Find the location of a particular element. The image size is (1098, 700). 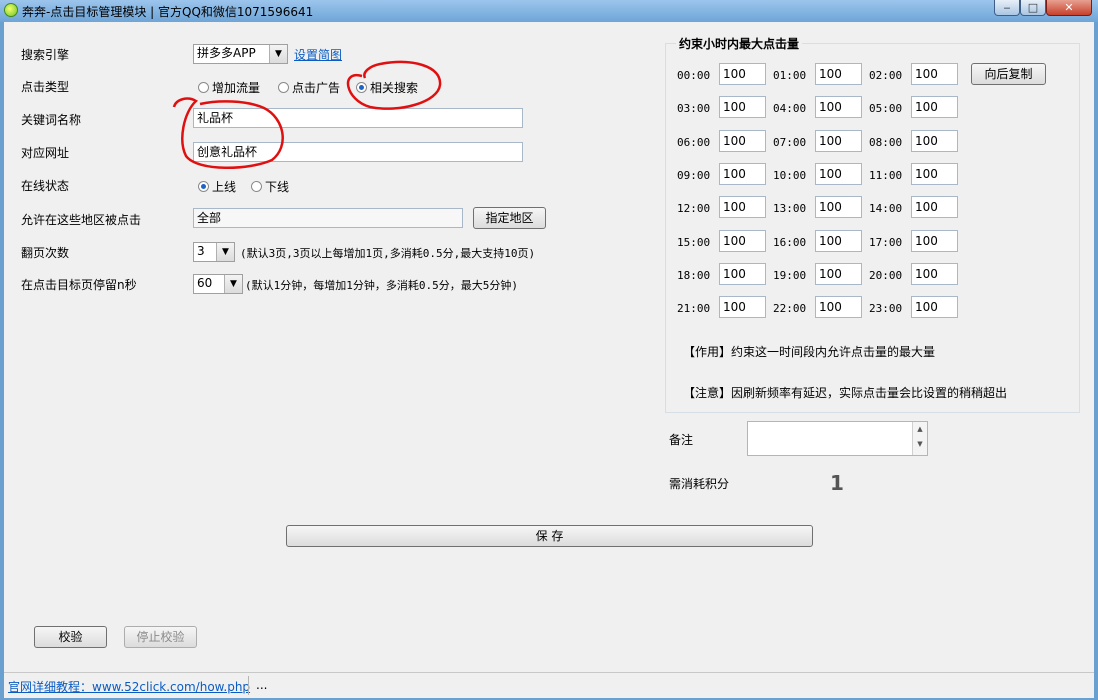

verify-button: 校验 is located at coordinates (70, 637).